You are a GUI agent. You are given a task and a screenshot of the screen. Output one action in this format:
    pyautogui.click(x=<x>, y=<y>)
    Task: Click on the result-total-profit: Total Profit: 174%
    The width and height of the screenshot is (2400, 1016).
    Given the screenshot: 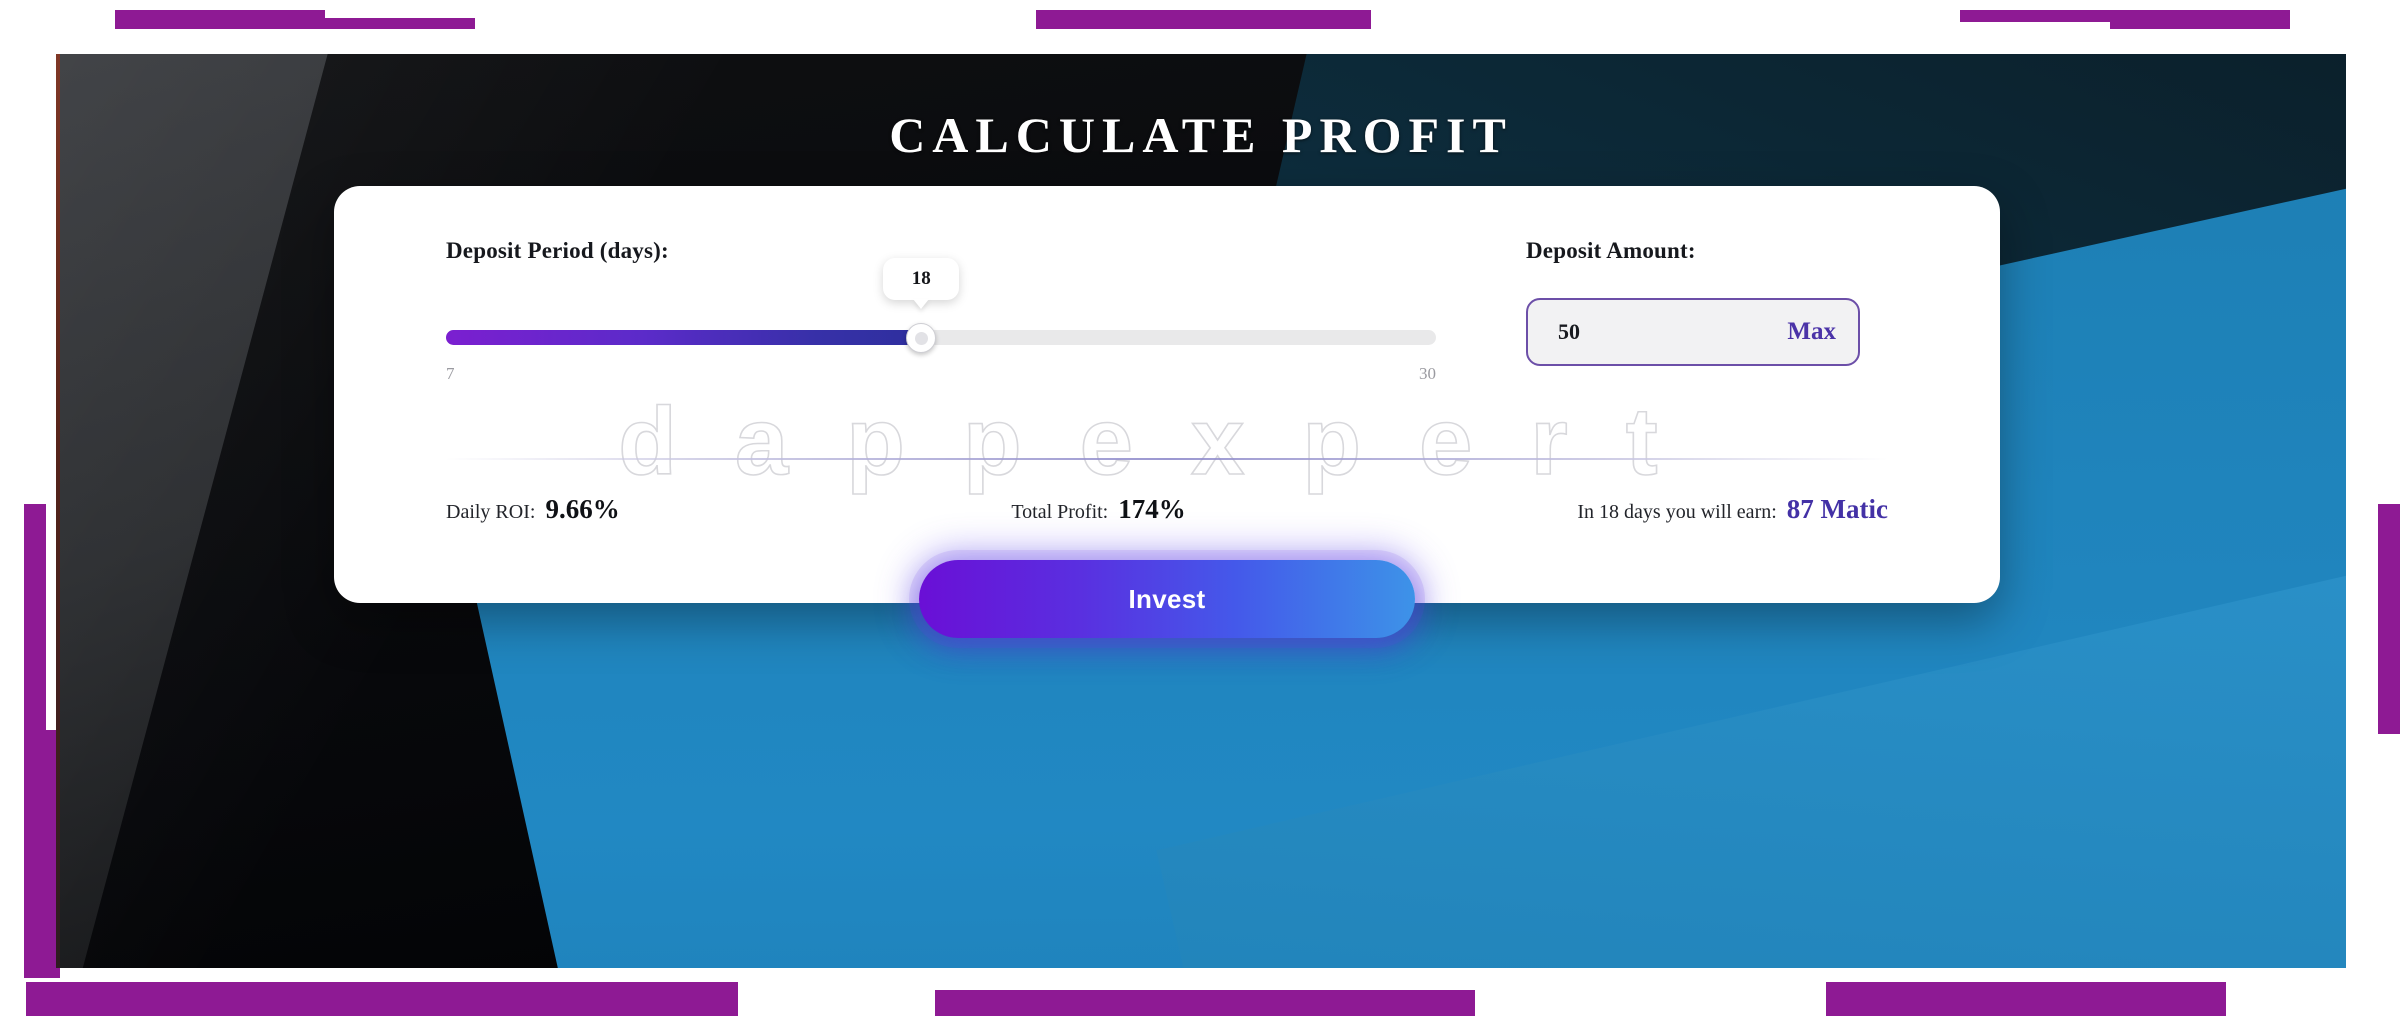 What is the action you would take?
    pyautogui.click(x=1098, y=509)
    